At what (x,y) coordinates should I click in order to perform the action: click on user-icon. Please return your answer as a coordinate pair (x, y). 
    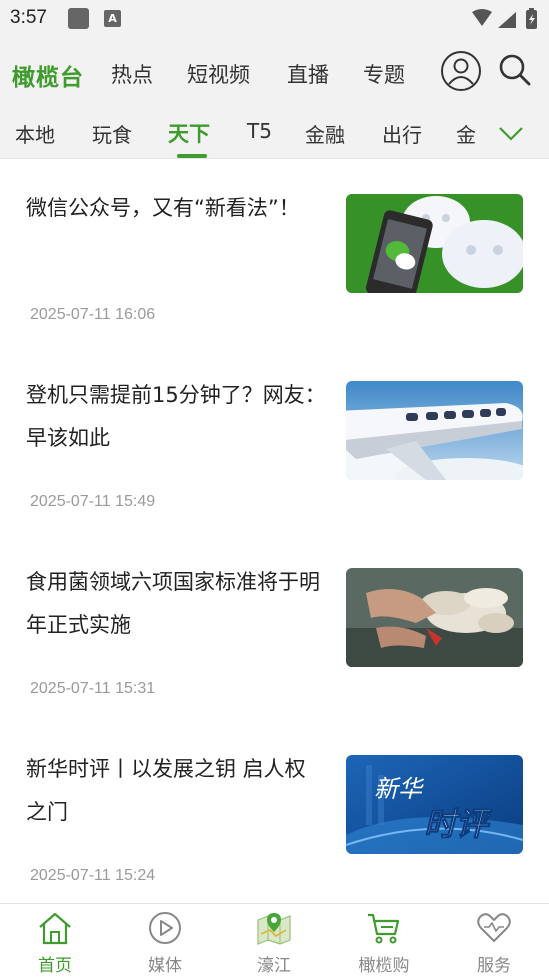
    Looking at the image, I should click on (461, 71).